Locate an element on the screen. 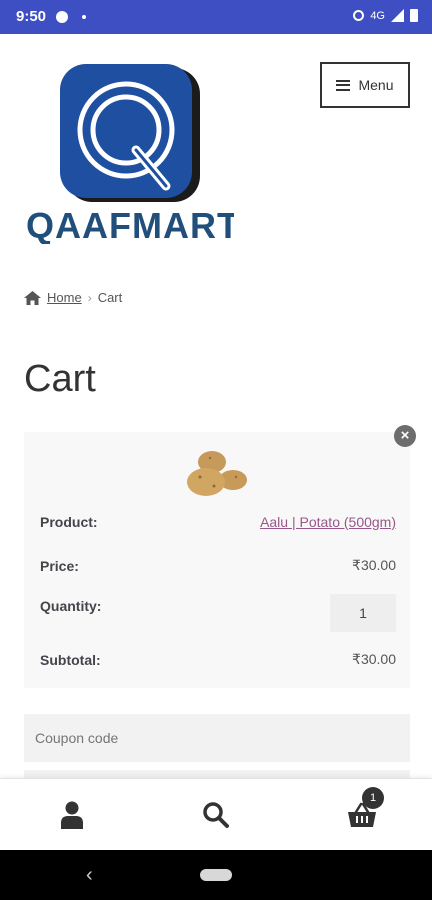  subtotal-label: Subtotal: is located at coordinates (70, 659).